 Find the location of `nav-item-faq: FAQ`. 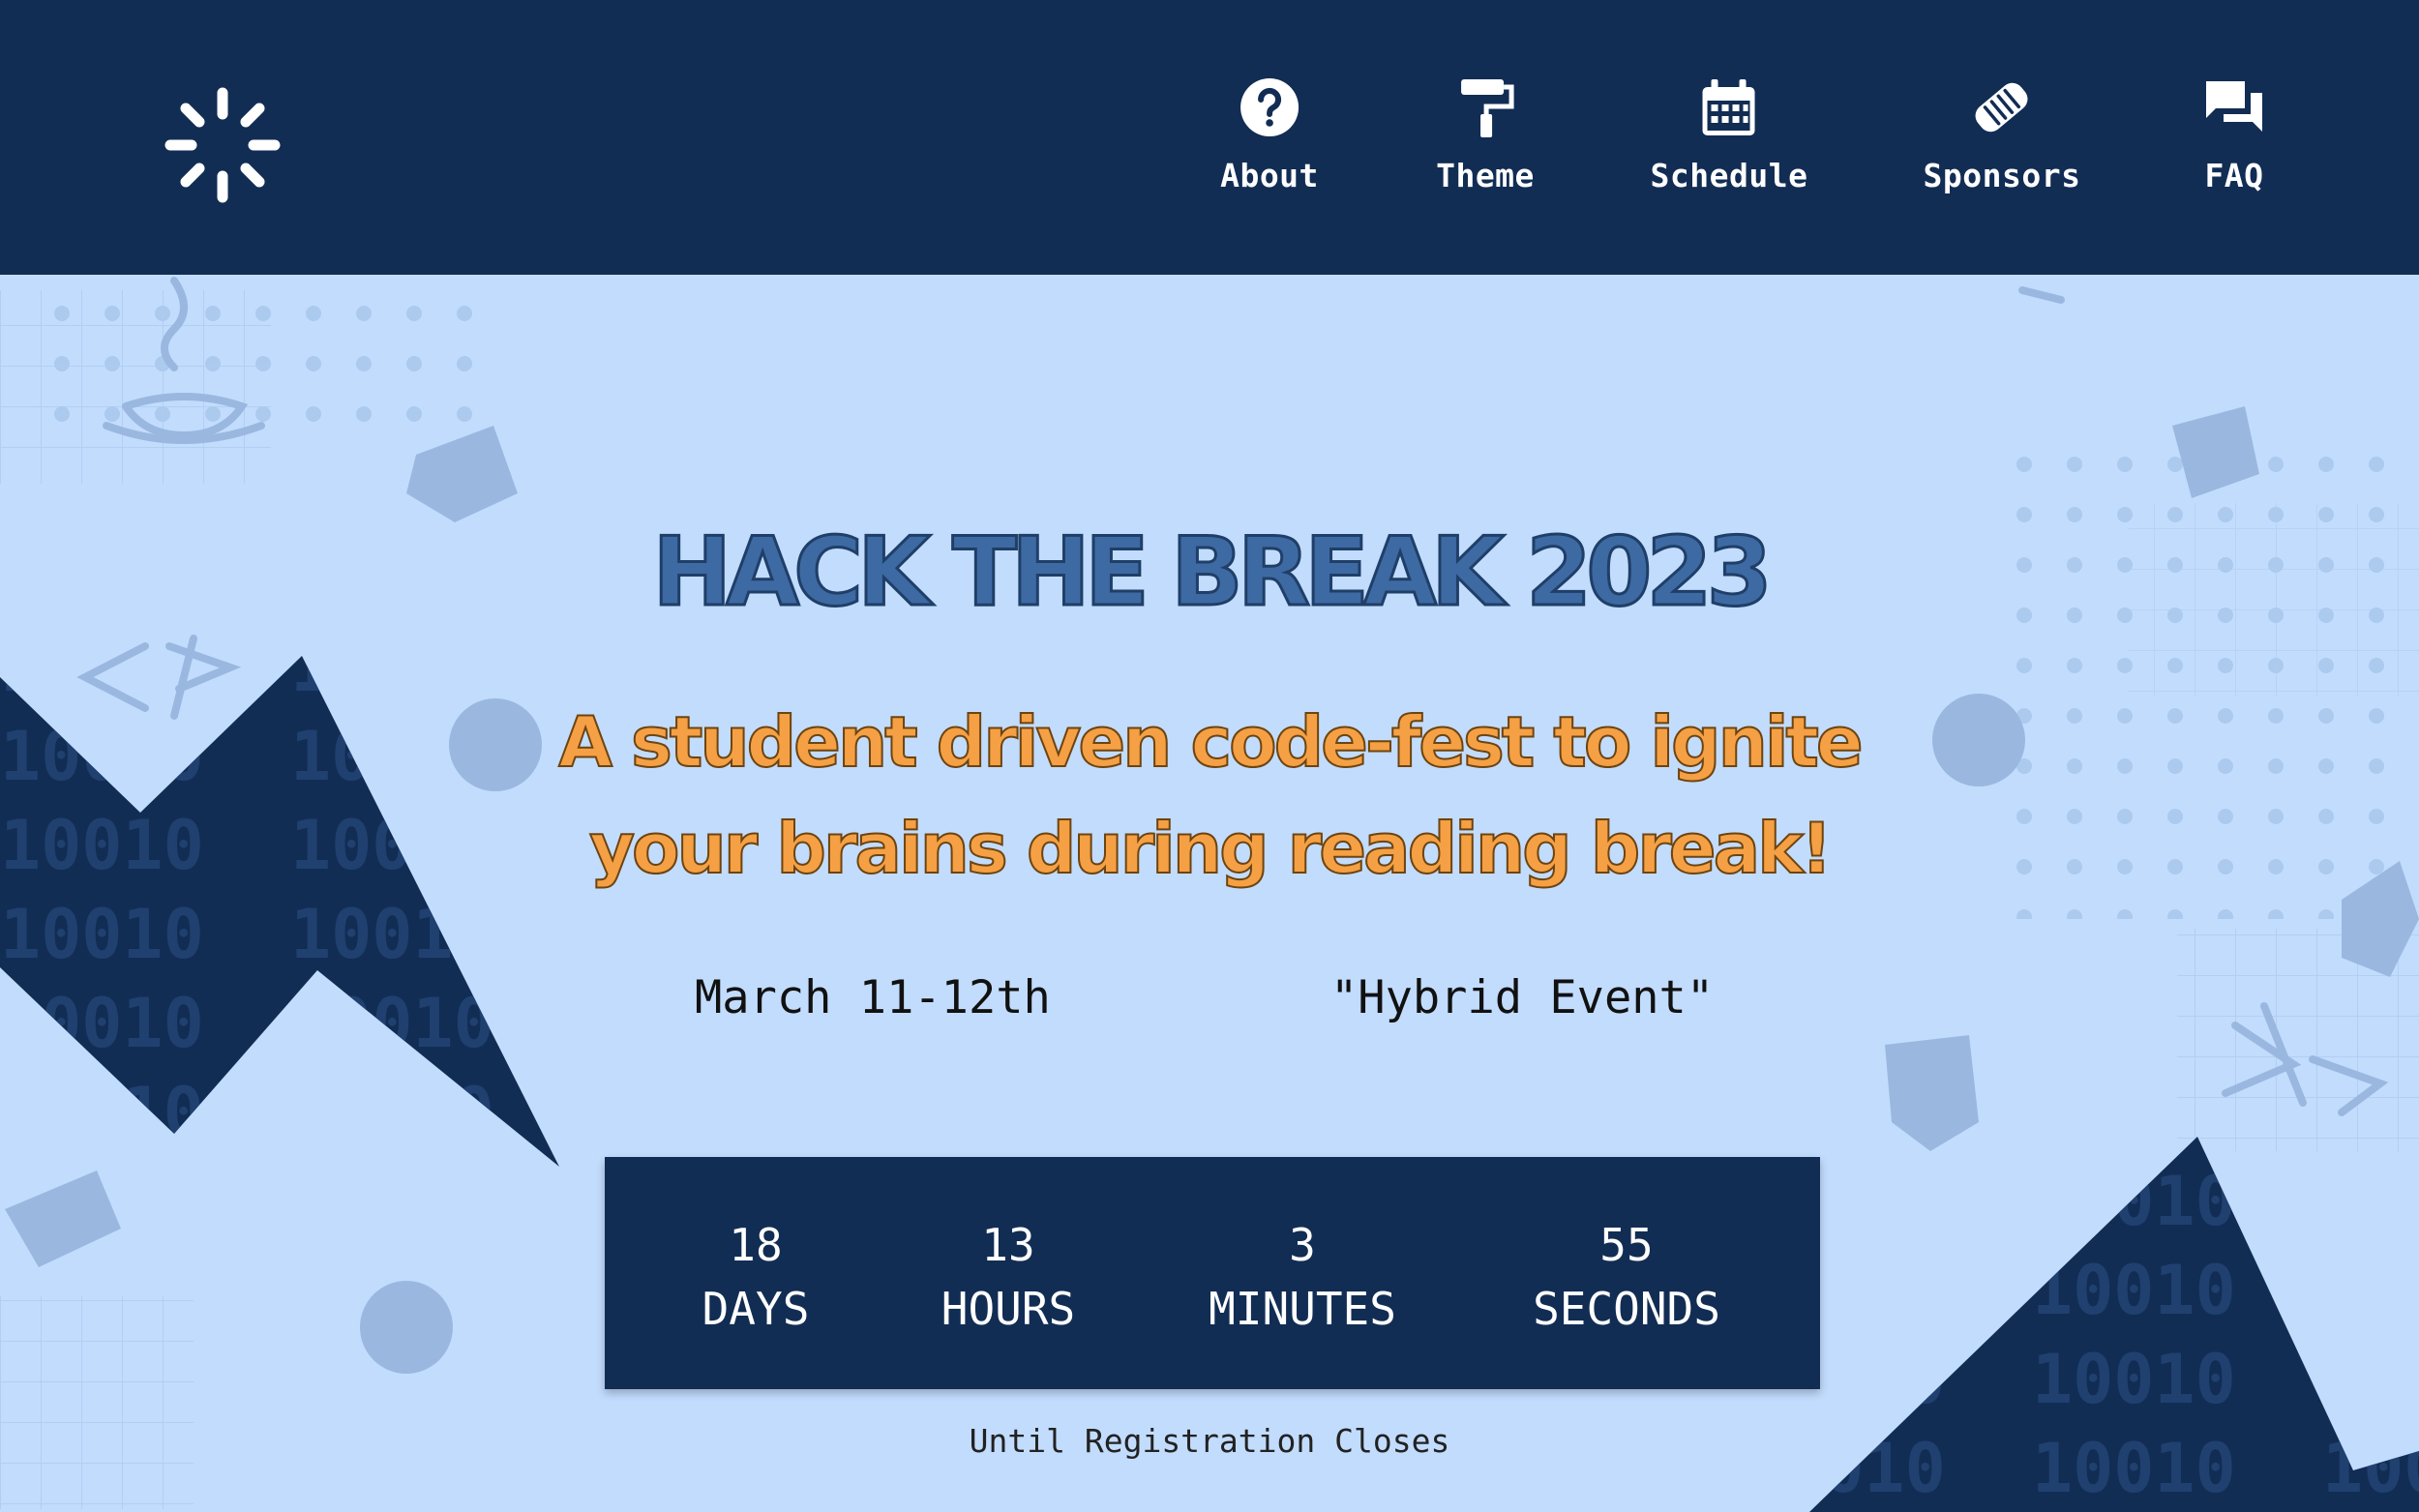

nav-item-faq: FAQ is located at coordinates (2234, 148).